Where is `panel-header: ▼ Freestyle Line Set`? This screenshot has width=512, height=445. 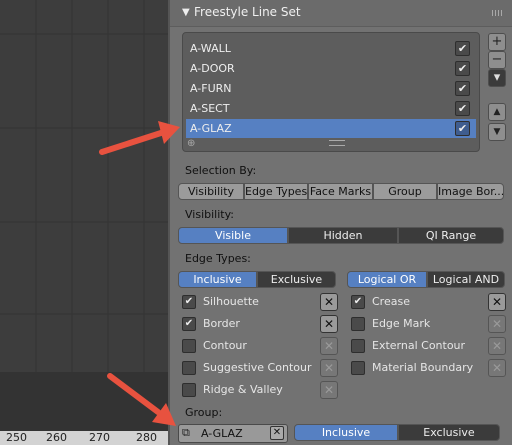 panel-header: ▼ Freestyle Line Set is located at coordinates (341, 13).